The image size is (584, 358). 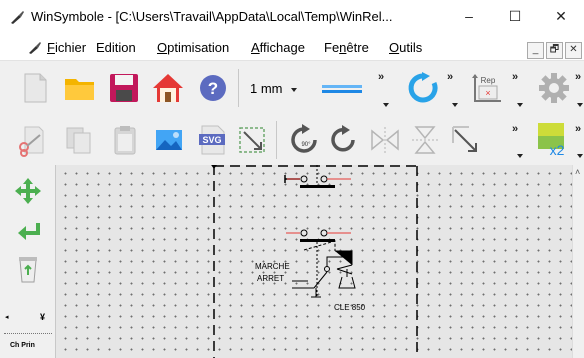 I want to click on chevron-down-icon, so click(x=294, y=89).